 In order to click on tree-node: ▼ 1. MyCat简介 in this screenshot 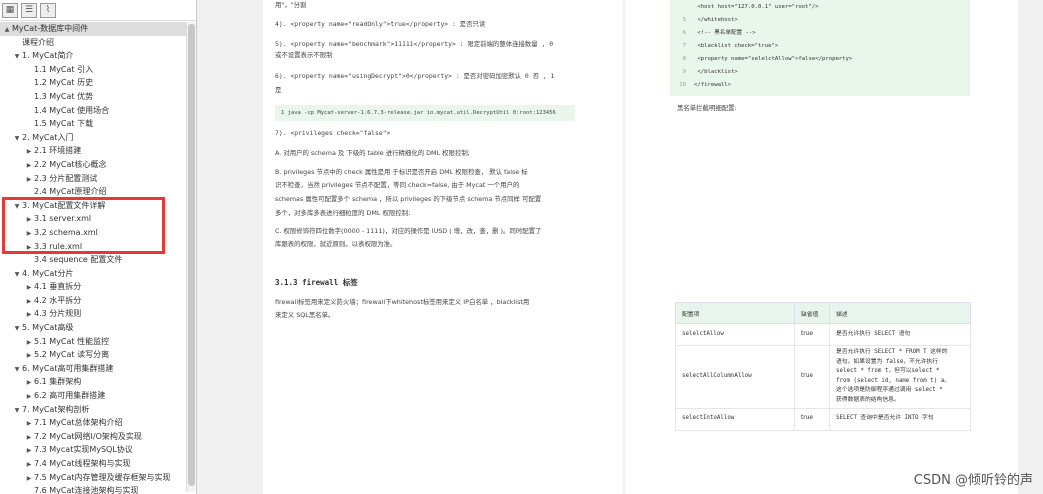, I will do `click(93, 56)`.